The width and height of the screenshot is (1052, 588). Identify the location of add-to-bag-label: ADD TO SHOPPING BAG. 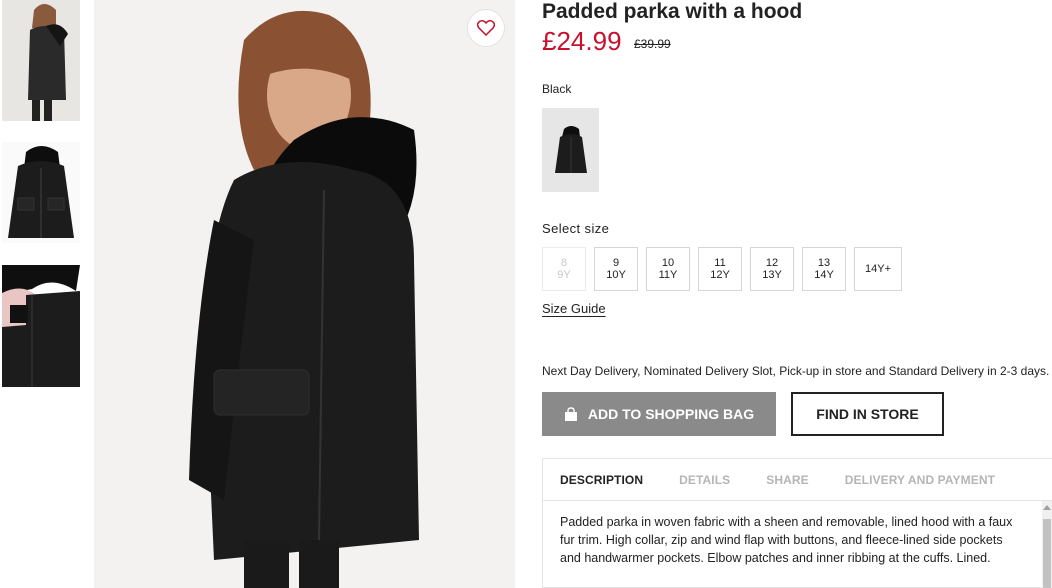
(671, 414).